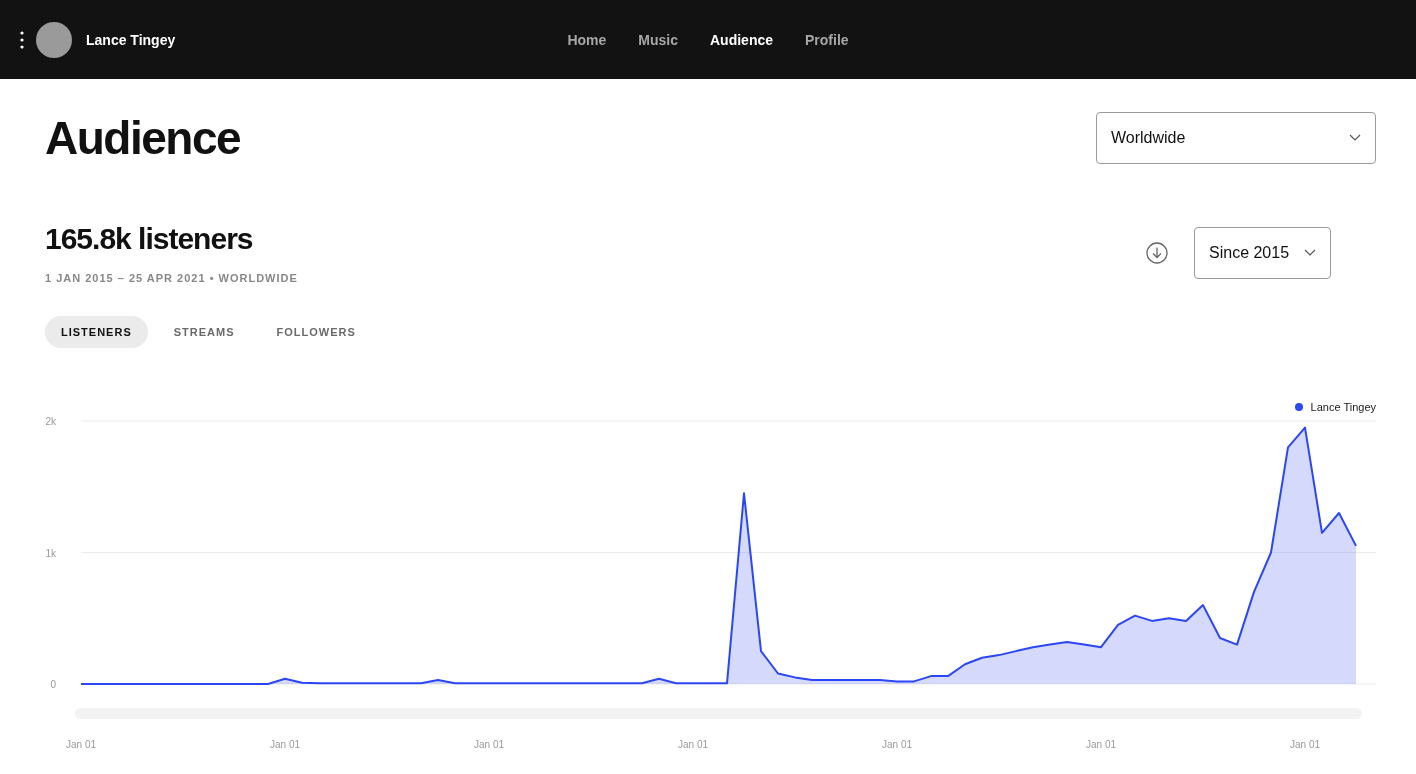 Image resolution: width=1416 pixels, height=774 pixels. Describe the element at coordinates (1157, 253) in the screenshot. I see `download-icon` at that location.